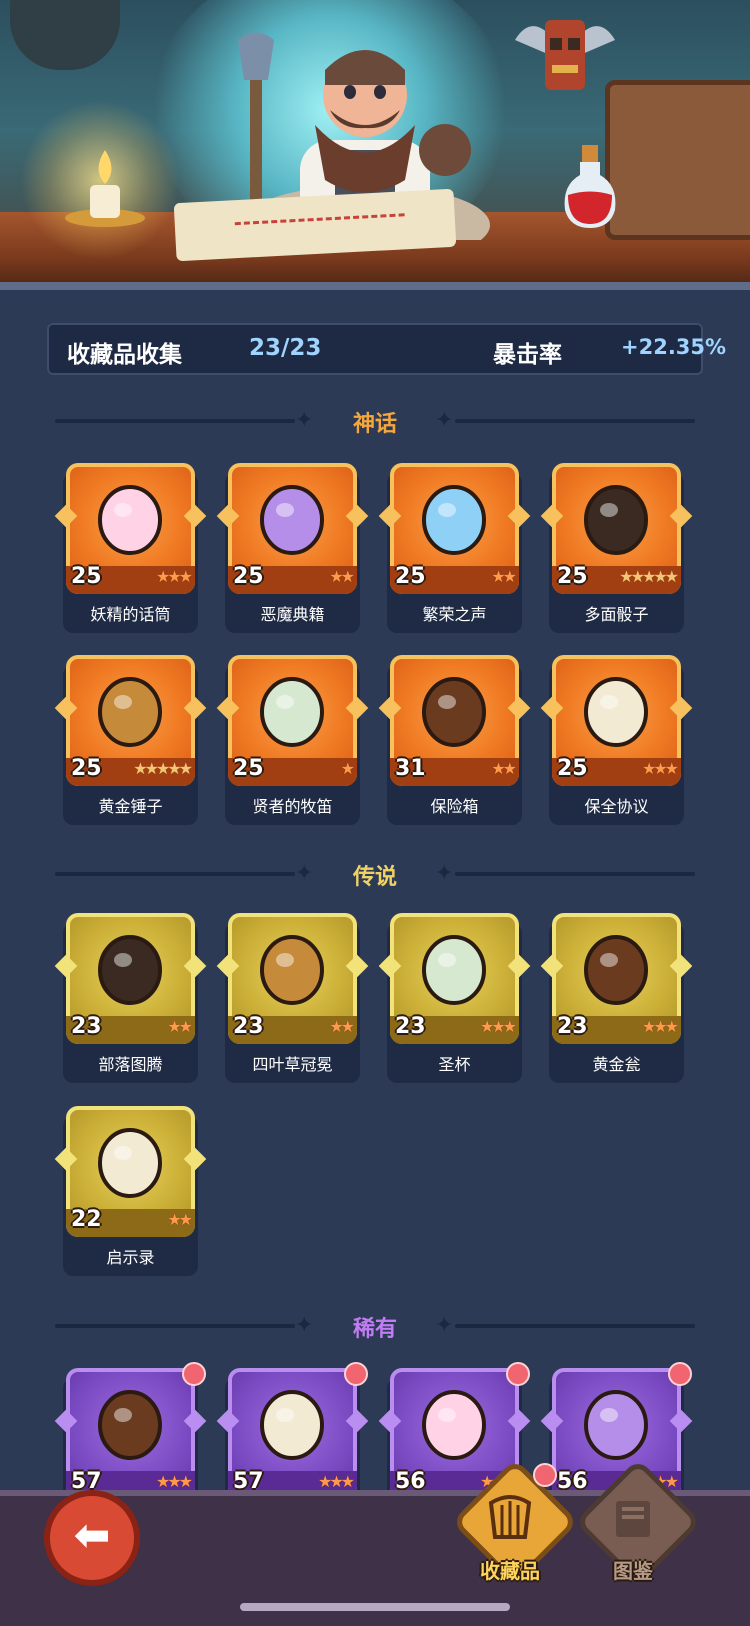 This screenshot has width=750, height=1626. What do you see at coordinates (454, 1425) in the screenshot?
I see `fire-feather-icon` at bounding box center [454, 1425].